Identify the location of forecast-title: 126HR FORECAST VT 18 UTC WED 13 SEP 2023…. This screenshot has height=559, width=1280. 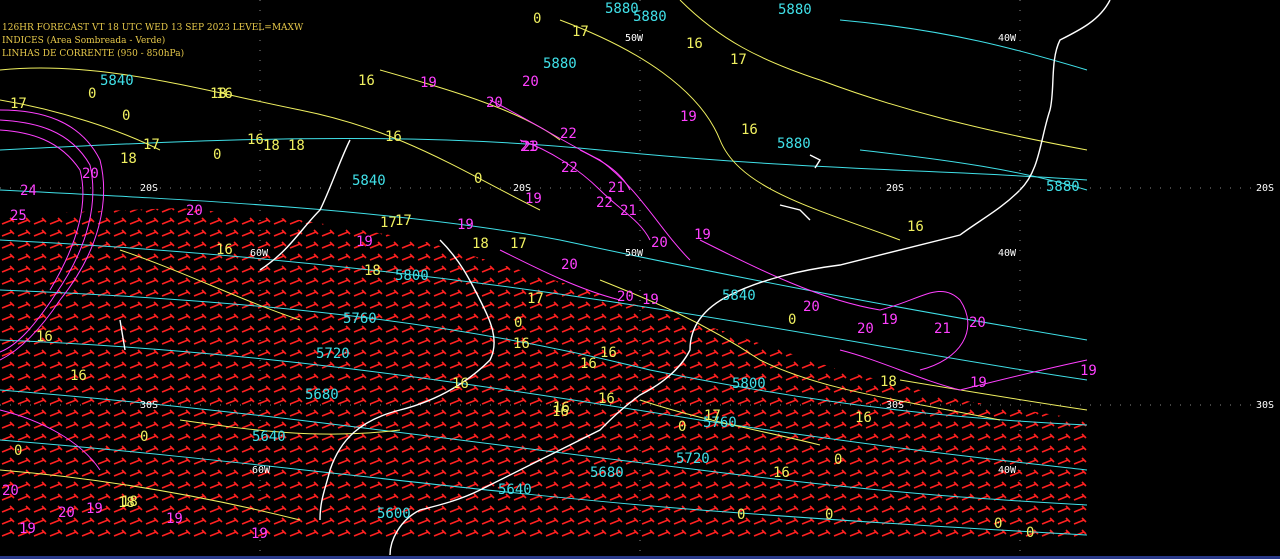
(153, 28).